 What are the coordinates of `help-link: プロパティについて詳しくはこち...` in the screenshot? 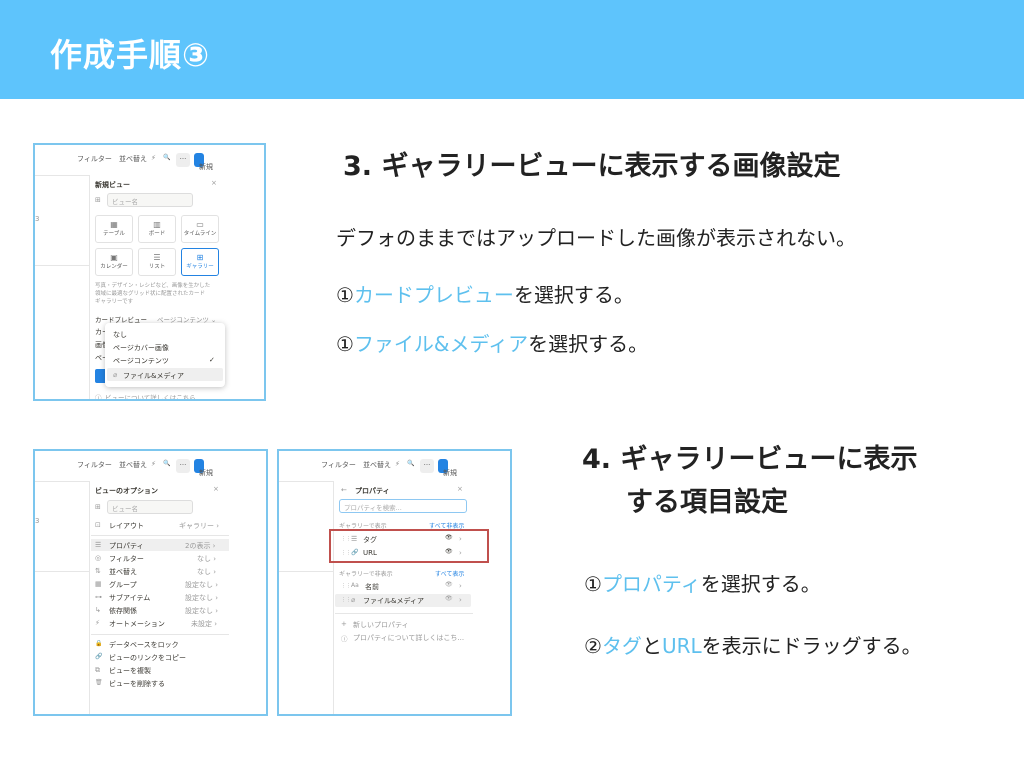 It's located at (408, 638).